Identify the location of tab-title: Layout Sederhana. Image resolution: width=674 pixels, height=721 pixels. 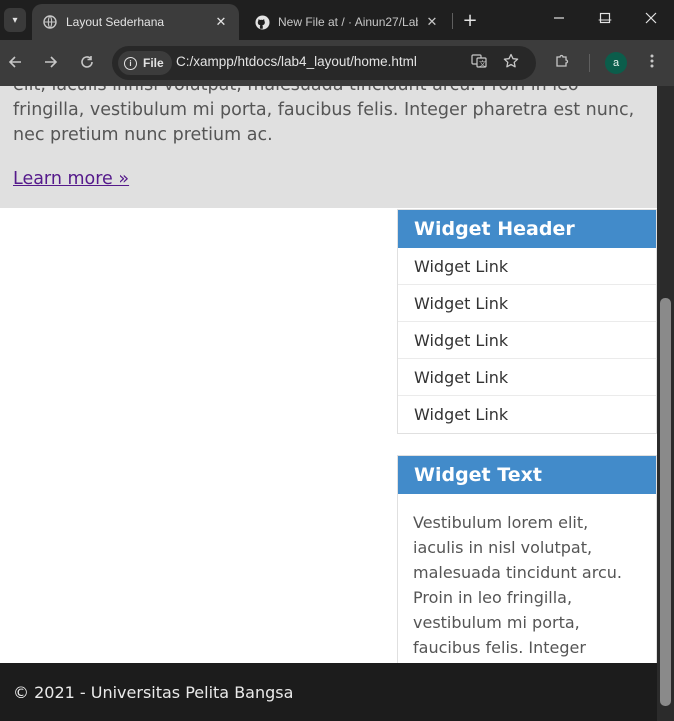
(115, 22).